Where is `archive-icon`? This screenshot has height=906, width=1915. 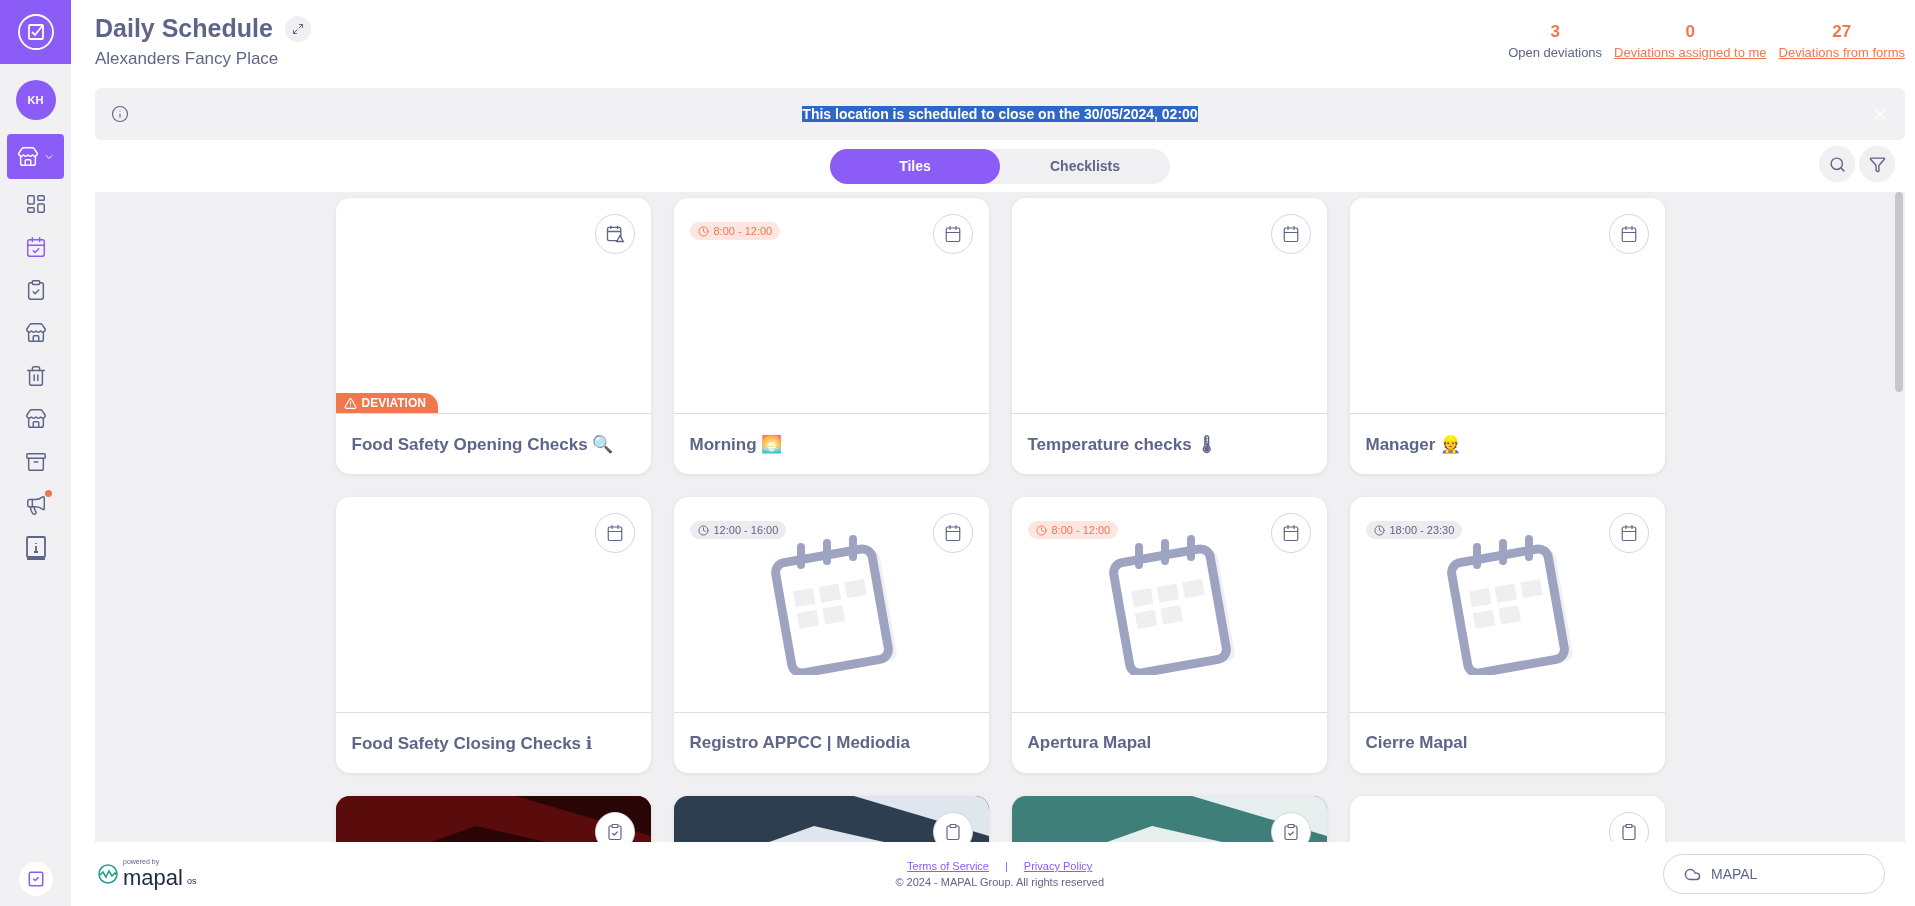 archive-icon is located at coordinates (35, 461).